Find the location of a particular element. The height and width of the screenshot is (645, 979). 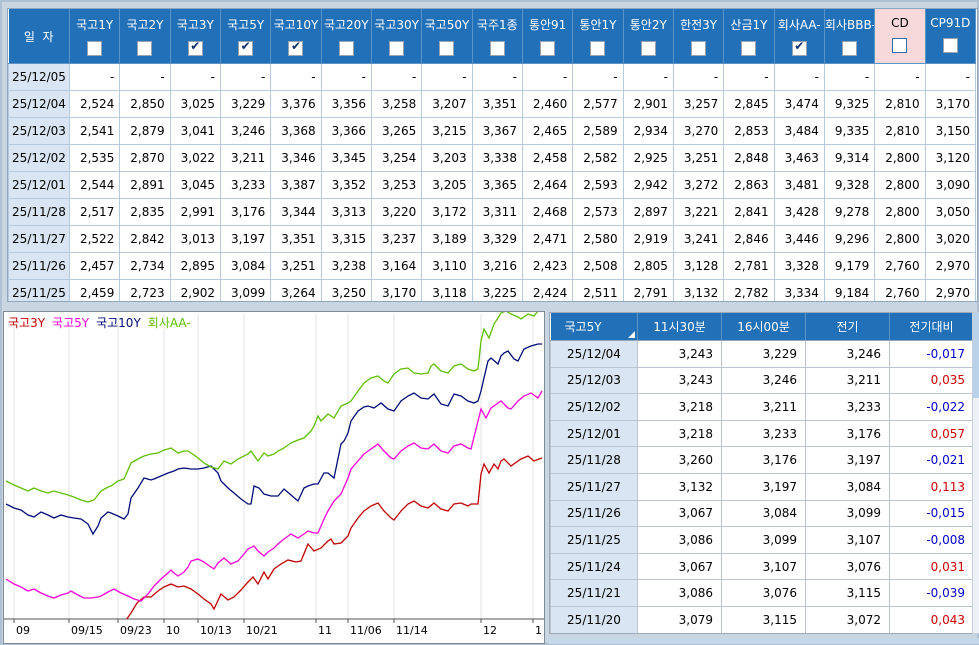

horizontal-scrollbar is located at coordinates (764, 641).